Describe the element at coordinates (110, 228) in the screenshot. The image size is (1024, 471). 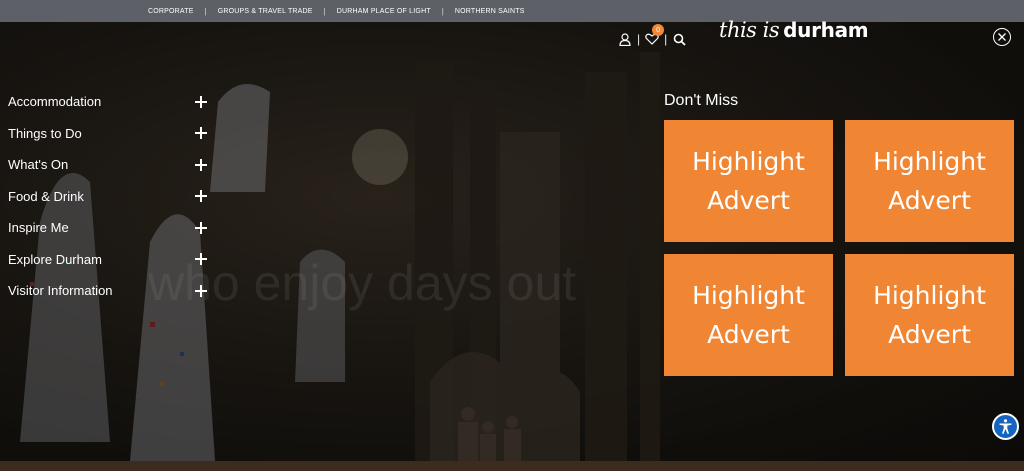
I see `menu-item-inspire-me: Inspire Me` at that location.